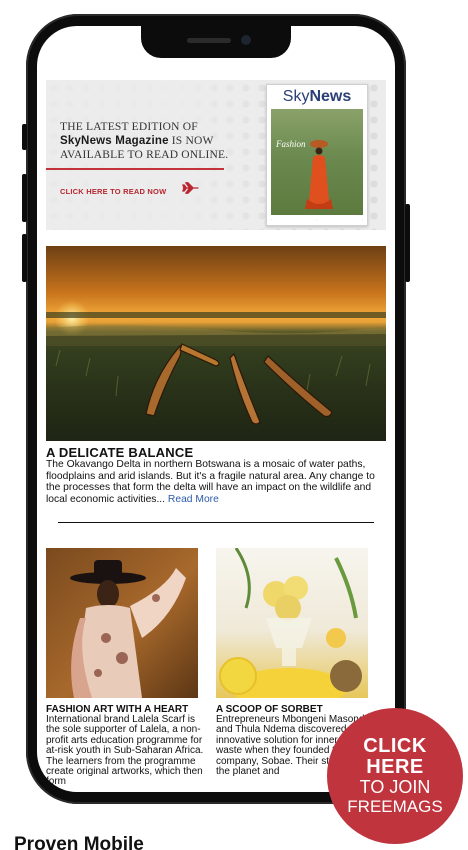 The height and width of the screenshot is (850, 468). What do you see at coordinates (216, 522) in the screenshot?
I see `section-divider` at bounding box center [216, 522].